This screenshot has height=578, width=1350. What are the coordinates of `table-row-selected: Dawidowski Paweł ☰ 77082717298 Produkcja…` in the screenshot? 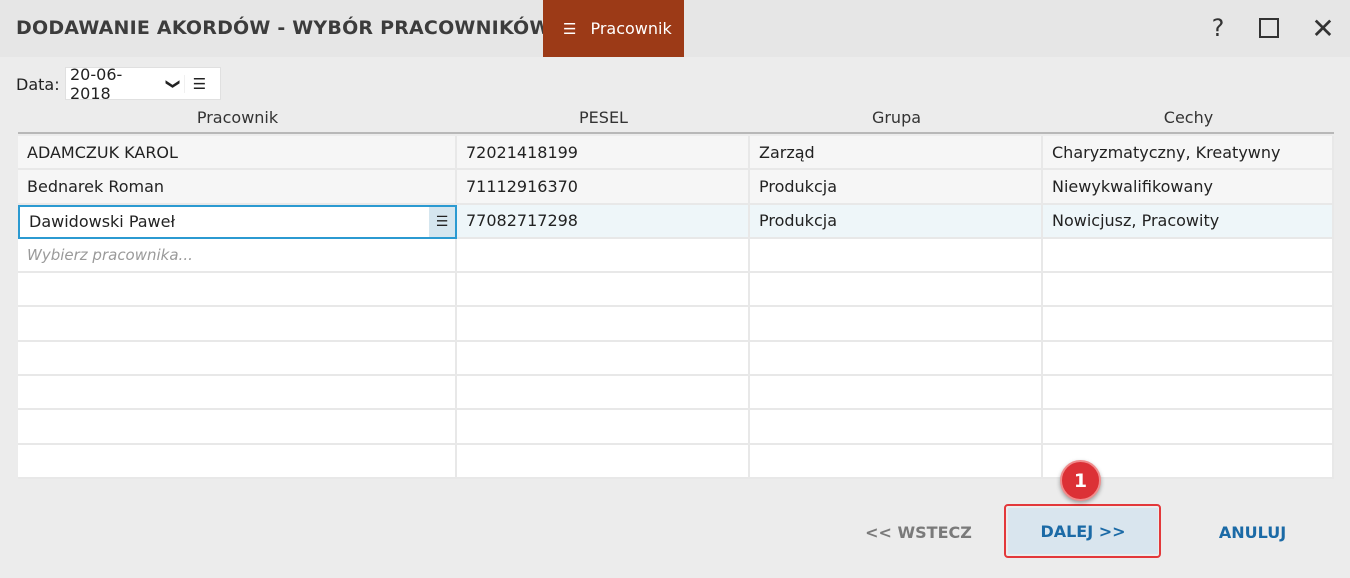 It's located at (676, 221).